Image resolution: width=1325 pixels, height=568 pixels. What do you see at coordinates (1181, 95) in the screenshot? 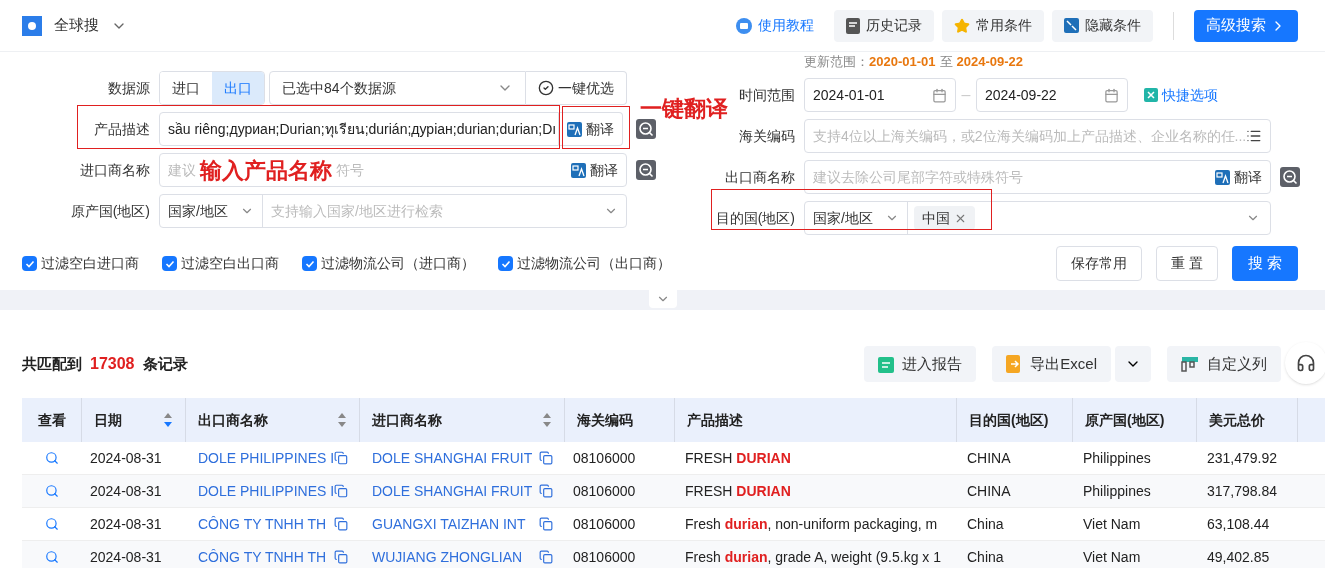
I see `quick-options-link: 快捷选项` at bounding box center [1181, 95].